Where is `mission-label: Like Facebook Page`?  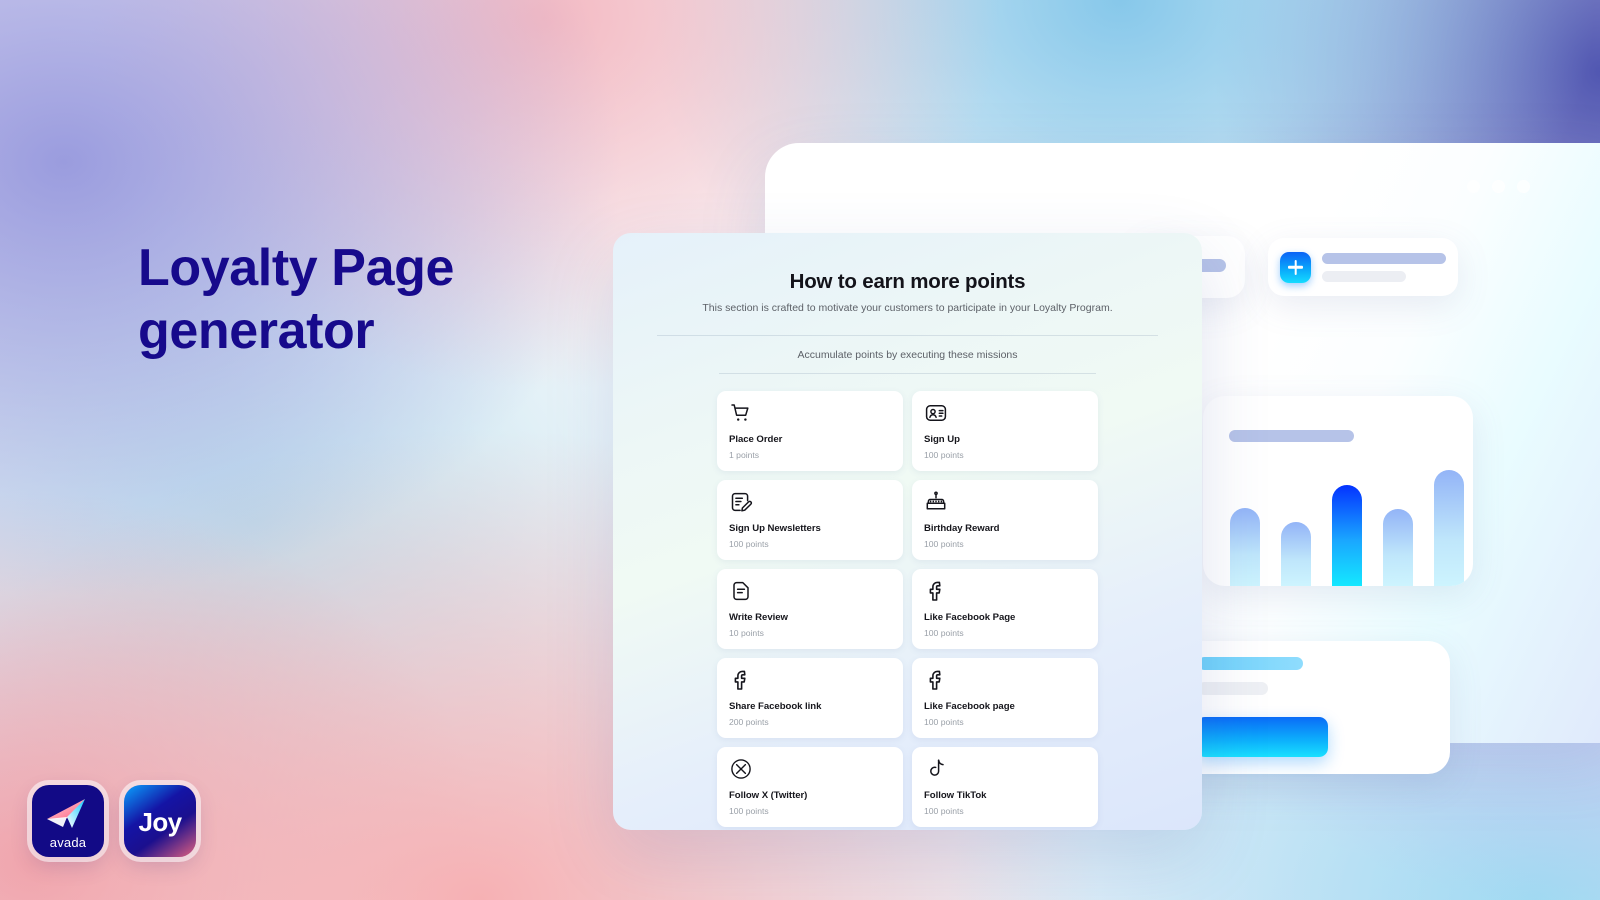 mission-label: Like Facebook Page is located at coordinates (970, 618).